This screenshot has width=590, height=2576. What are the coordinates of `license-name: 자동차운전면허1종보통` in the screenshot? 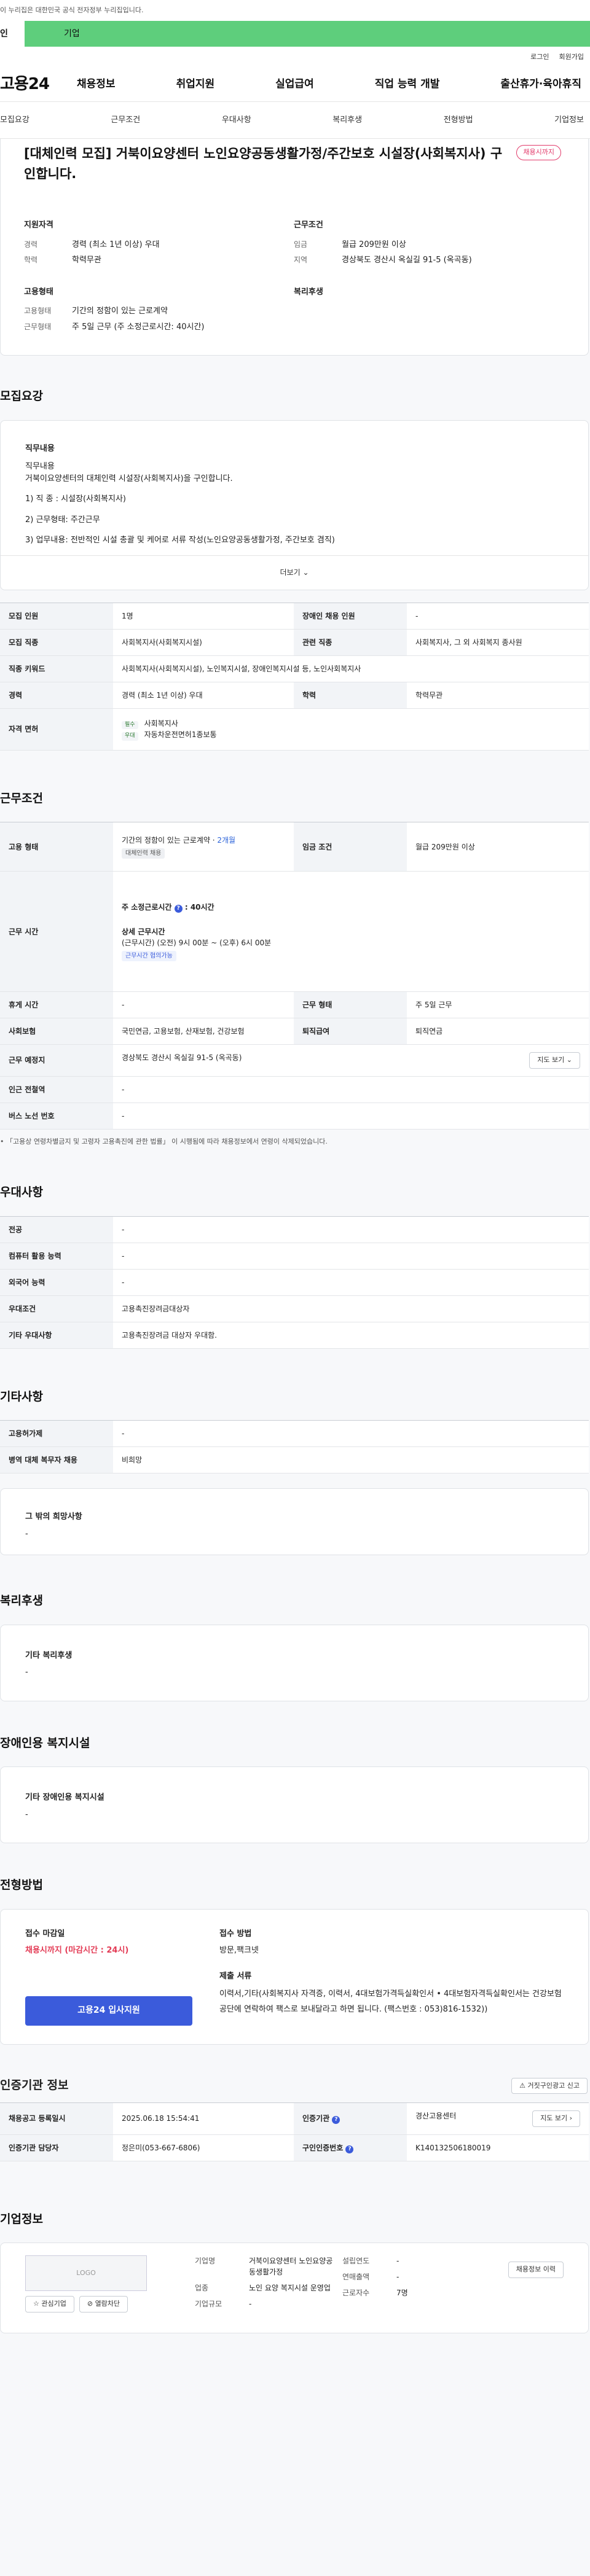 It's located at (180, 735).